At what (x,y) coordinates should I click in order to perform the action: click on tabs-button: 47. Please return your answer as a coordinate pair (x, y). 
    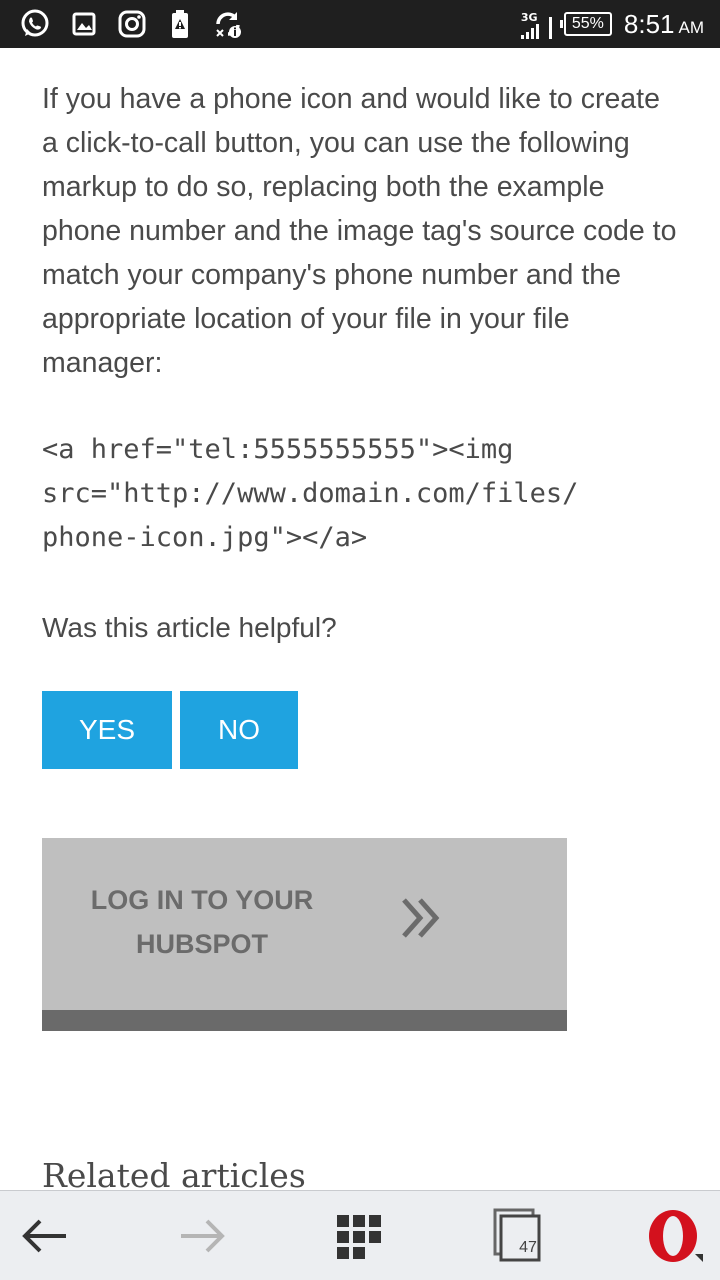
    Looking at the image, I should click on (518, 1235).